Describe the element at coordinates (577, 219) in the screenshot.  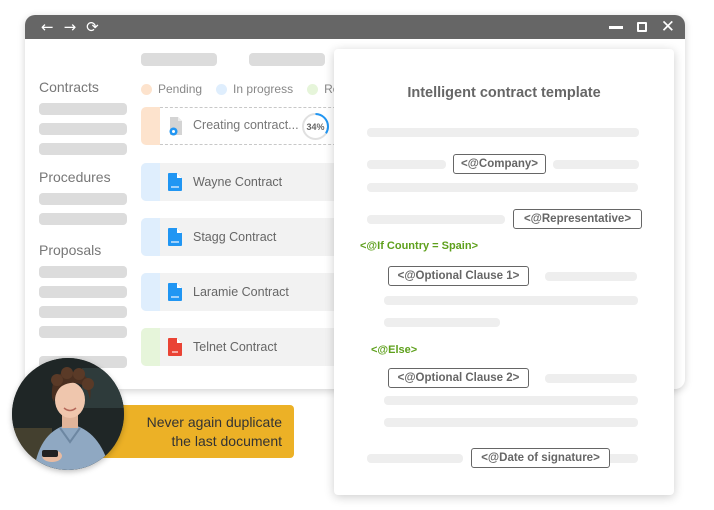
I see `representative-field-tag: <@Representative>` at that location.